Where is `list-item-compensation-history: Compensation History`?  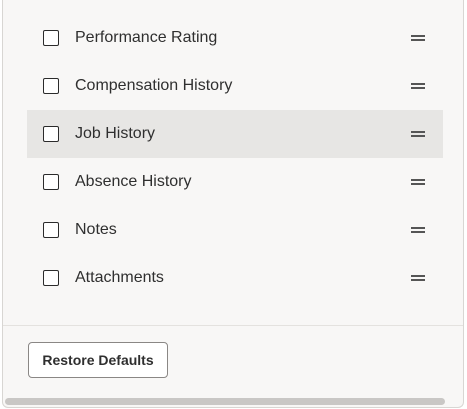
list-item-compensation-history: Compensation History is located at coordinates (235, 86).